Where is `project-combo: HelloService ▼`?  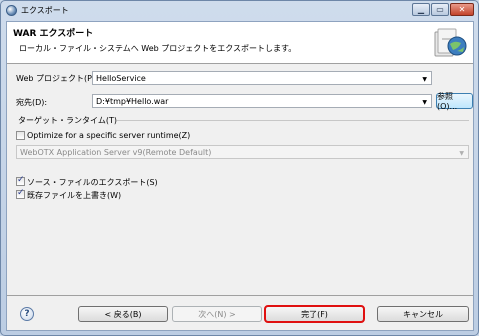
project-combo: HelloService ▼ is located at coordinates (262, 78).